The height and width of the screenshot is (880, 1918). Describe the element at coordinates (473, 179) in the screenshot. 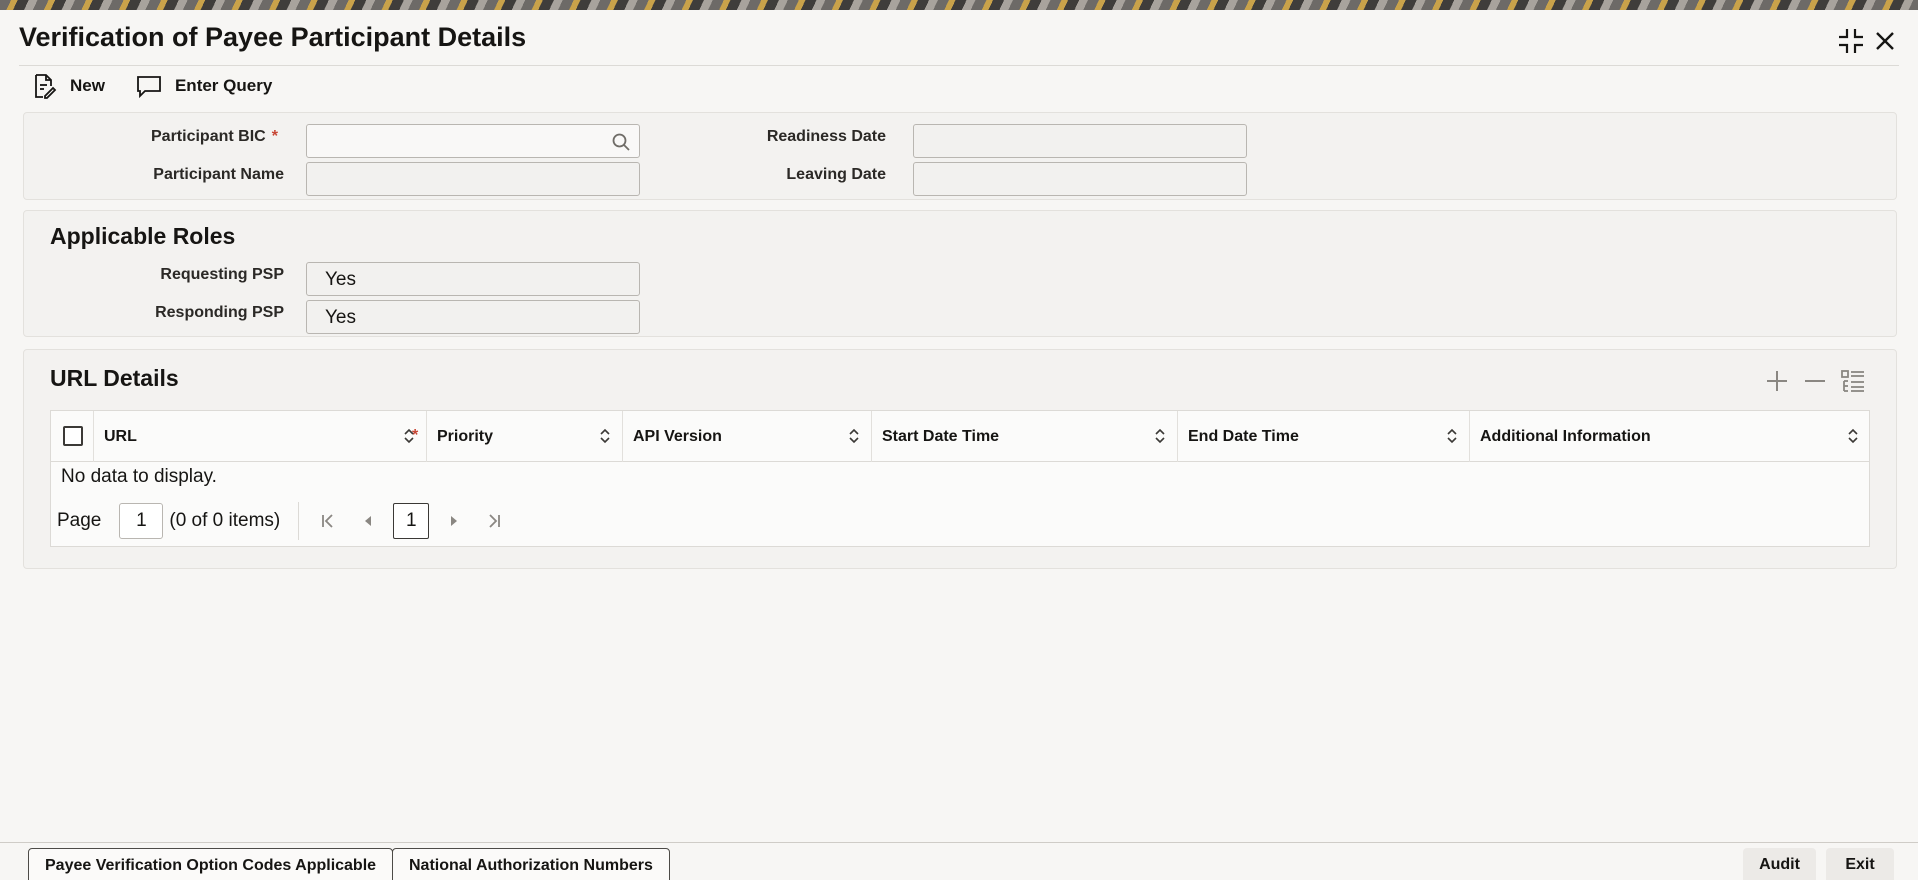

I see `participant-name-field` at that location.